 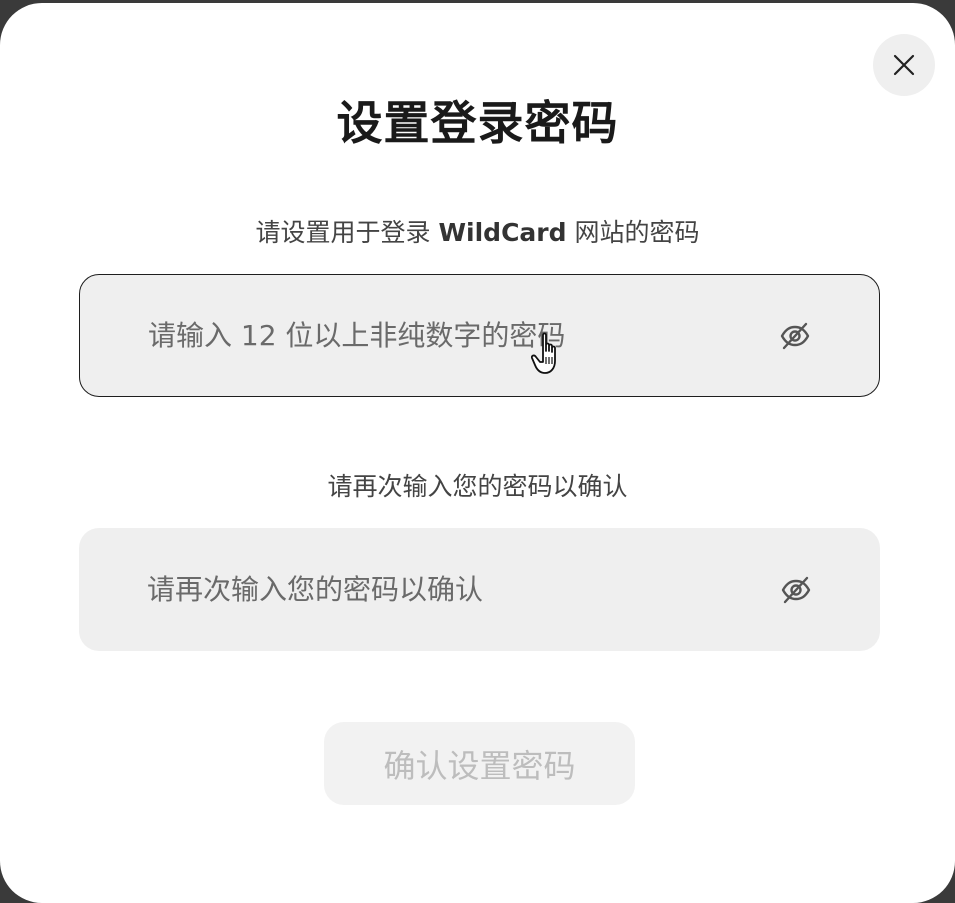 I want to click on dialog-title: 设置登录密码, so click(x=477, y=123).